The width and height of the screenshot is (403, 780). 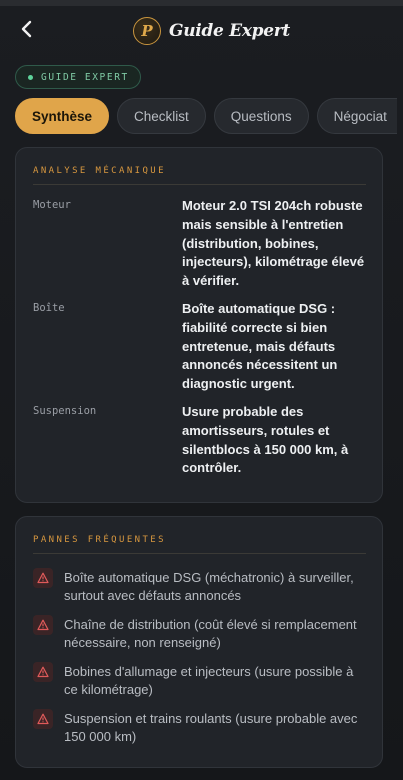 What do you see at coordinates (30, 77) in the screenshot?
I see `status-dot-icon` at bounding box center [30, 77].